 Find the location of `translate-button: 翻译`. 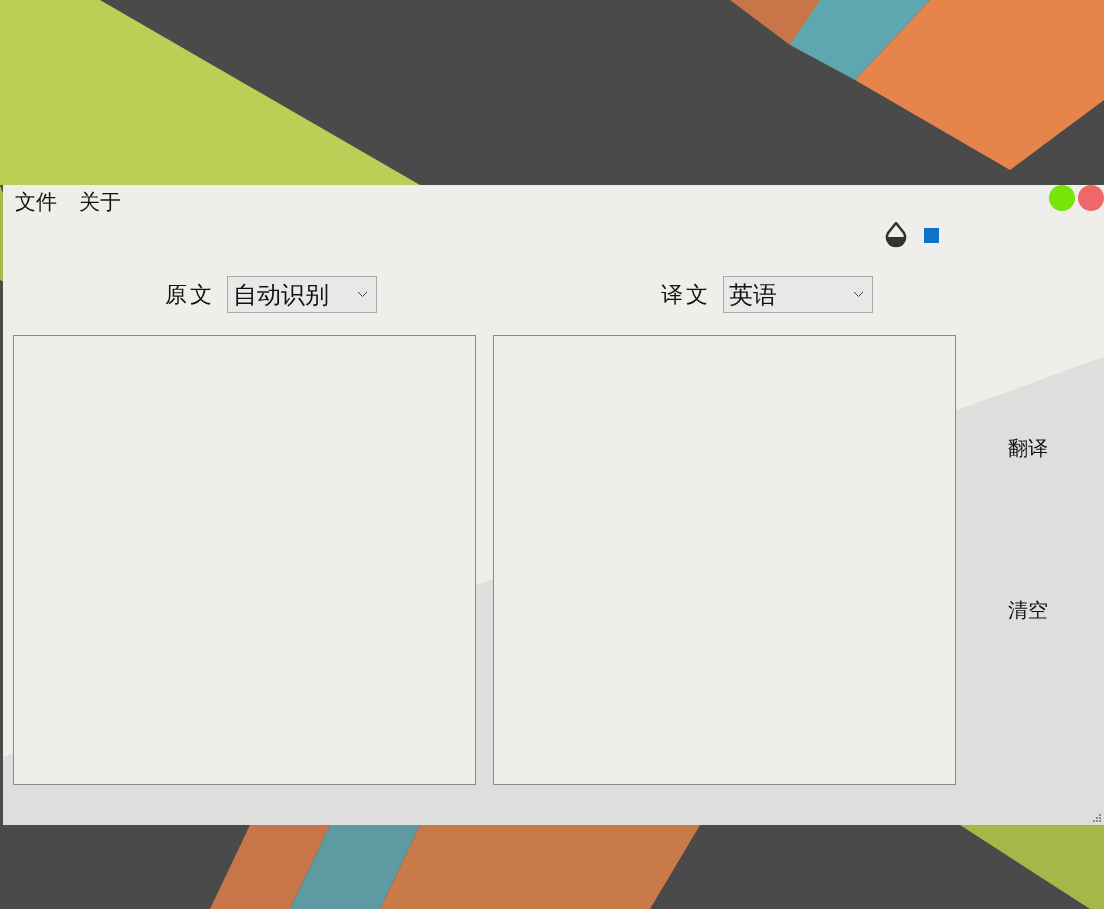

translate-button: 翻译 is located at coordinates (1027, 448).